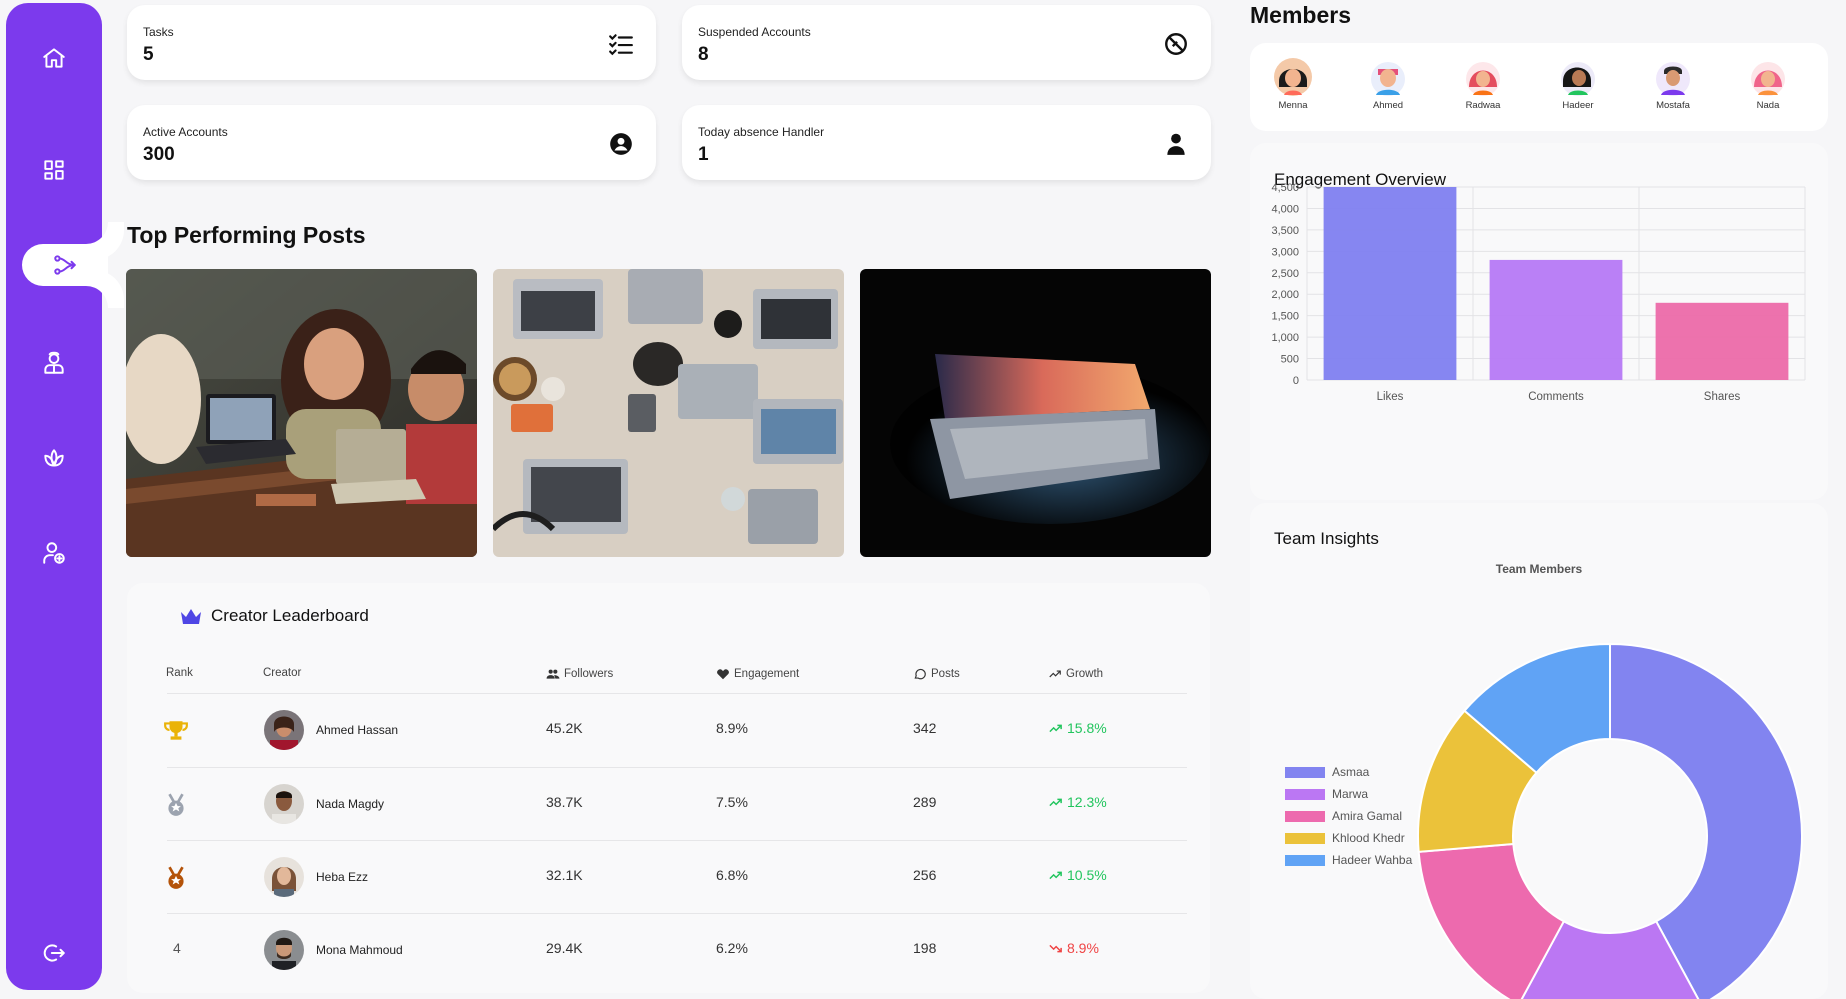 This screenshot has height=999, width=1846. Describe the element at coordinates (703, 54) in the screenshot. I see `stat-value: 8` at that location.